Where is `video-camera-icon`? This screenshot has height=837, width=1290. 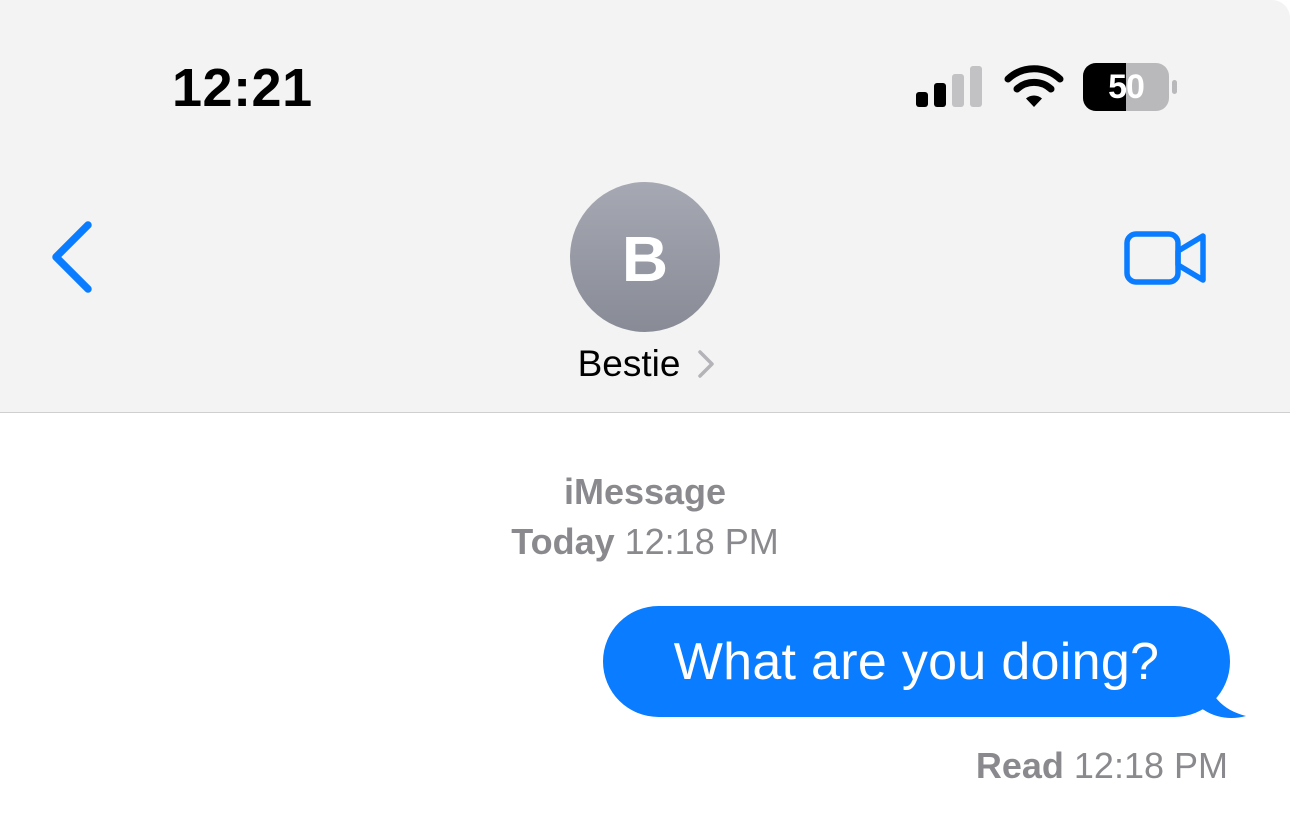
video-camera-icon is located at coordinates (1165, 258).